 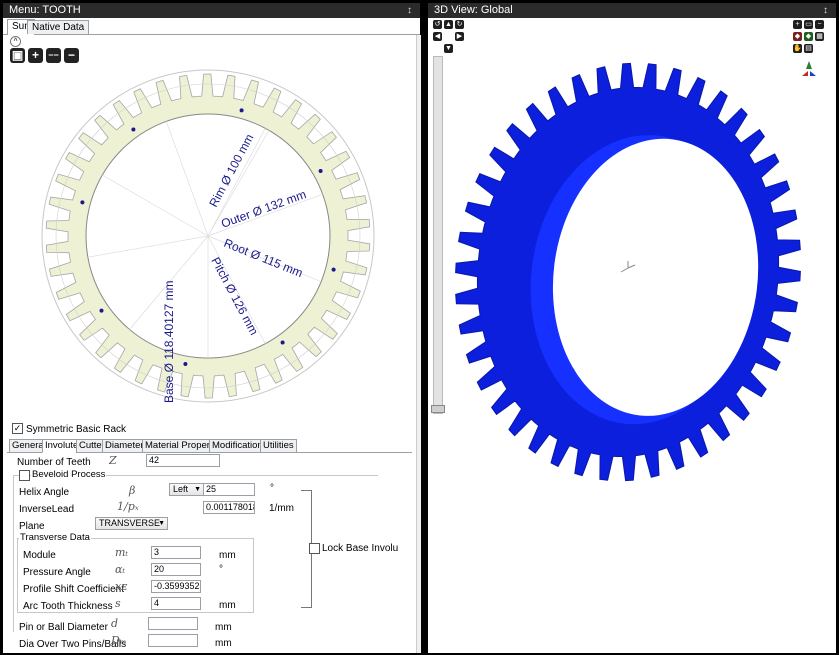 What do you see at coordinates (128, 506) in the screenshot?
I see `inverse-lead-symbol: 1/pₓ` at bounding box center [128, 506].